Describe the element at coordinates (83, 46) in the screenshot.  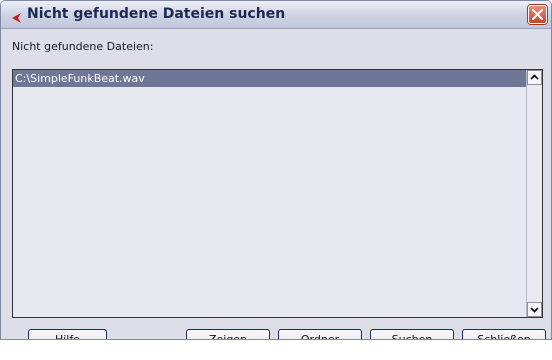
I see `missing-files-label: Nicht gefundene Dateien:` at that location.